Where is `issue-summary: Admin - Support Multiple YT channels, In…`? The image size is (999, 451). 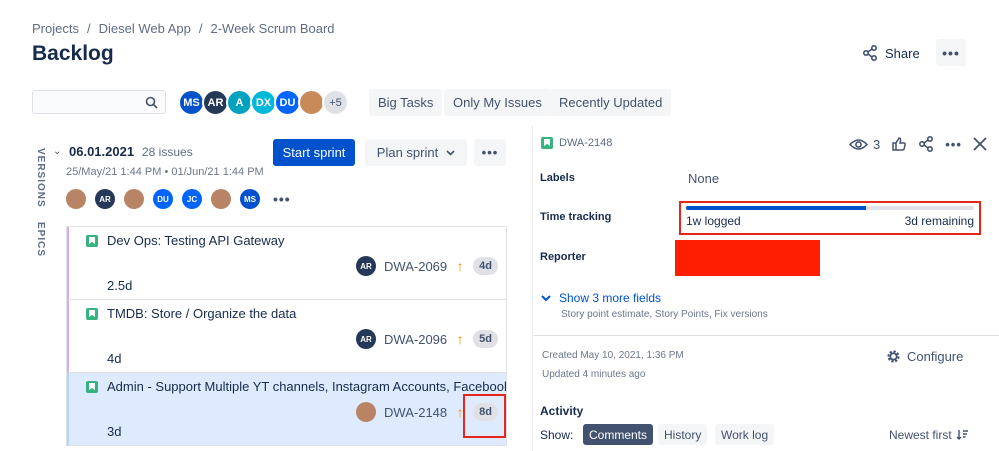 issue-summary: Admin - Support Multiple YT channels, In… is located at coordinates (306, 386).